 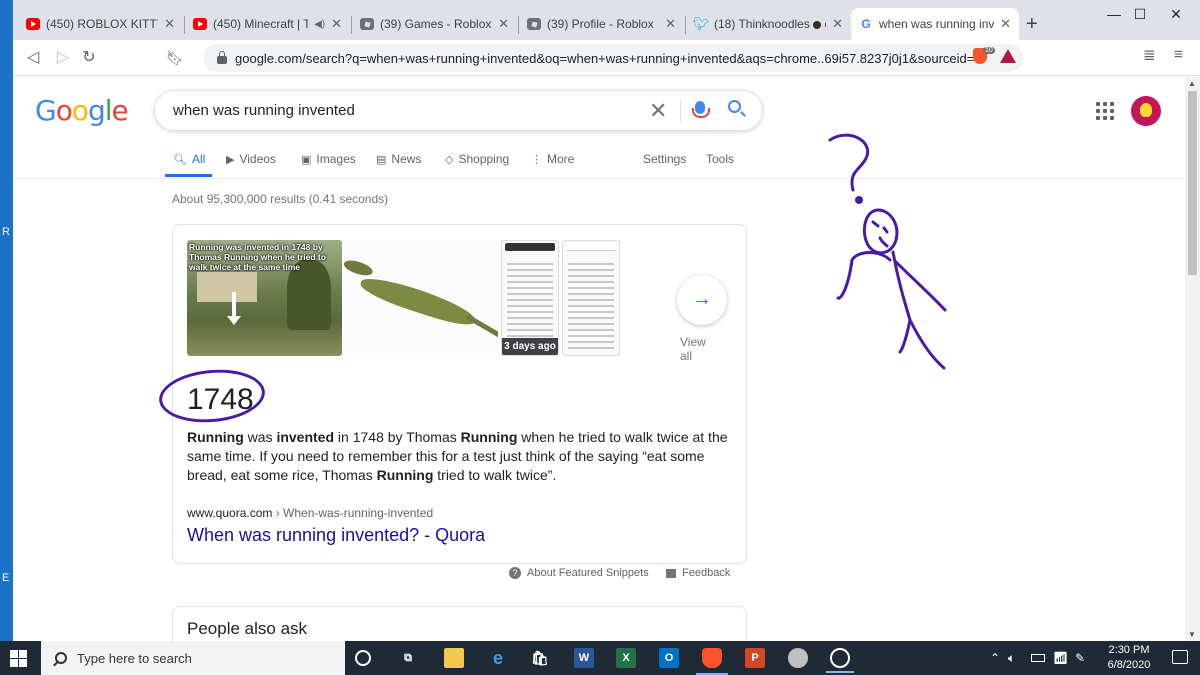 I want to click on screenshot-thumbnail, so click(x=591, y=298).